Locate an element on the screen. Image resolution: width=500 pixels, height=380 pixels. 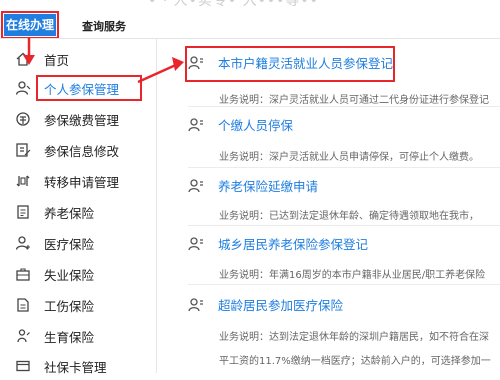
document-icon is located at coordinates (23, 212).